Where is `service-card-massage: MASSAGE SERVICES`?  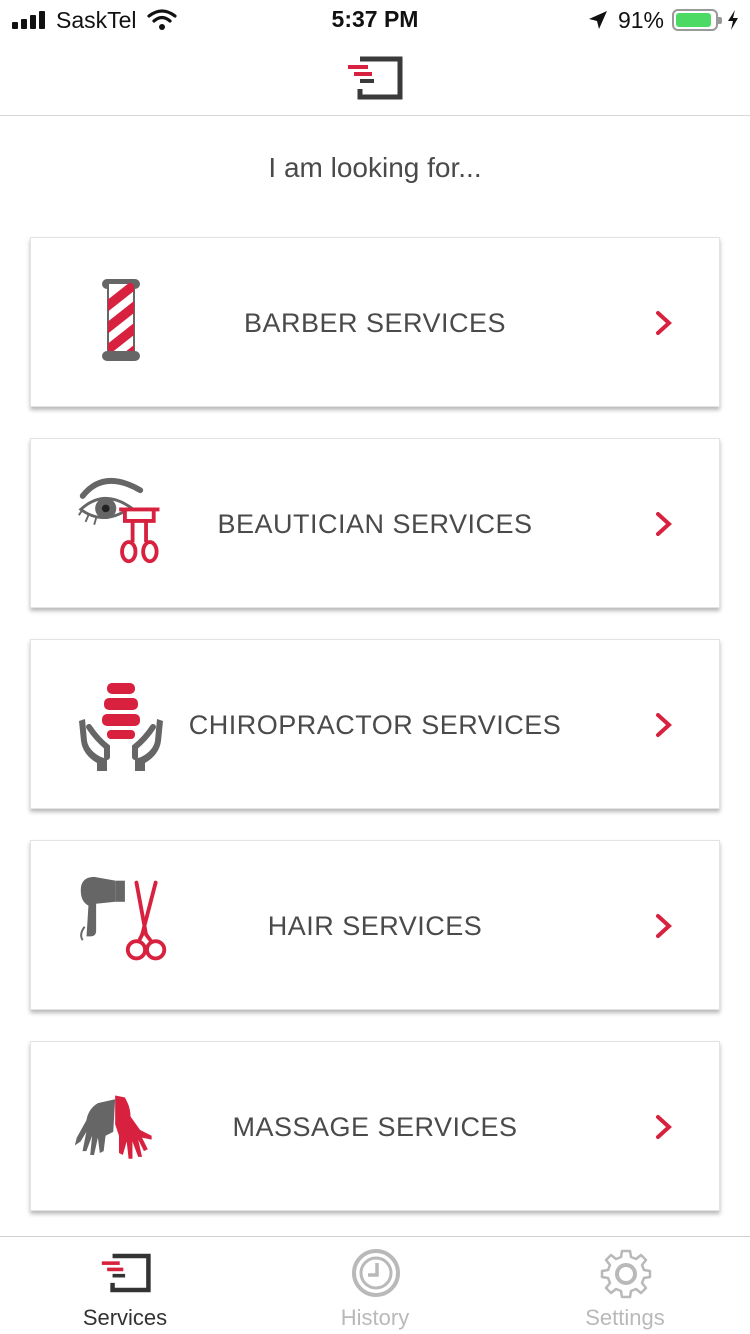 service-card-massage: MASSAGE SERVICES is located at coordinates (375, 1126).